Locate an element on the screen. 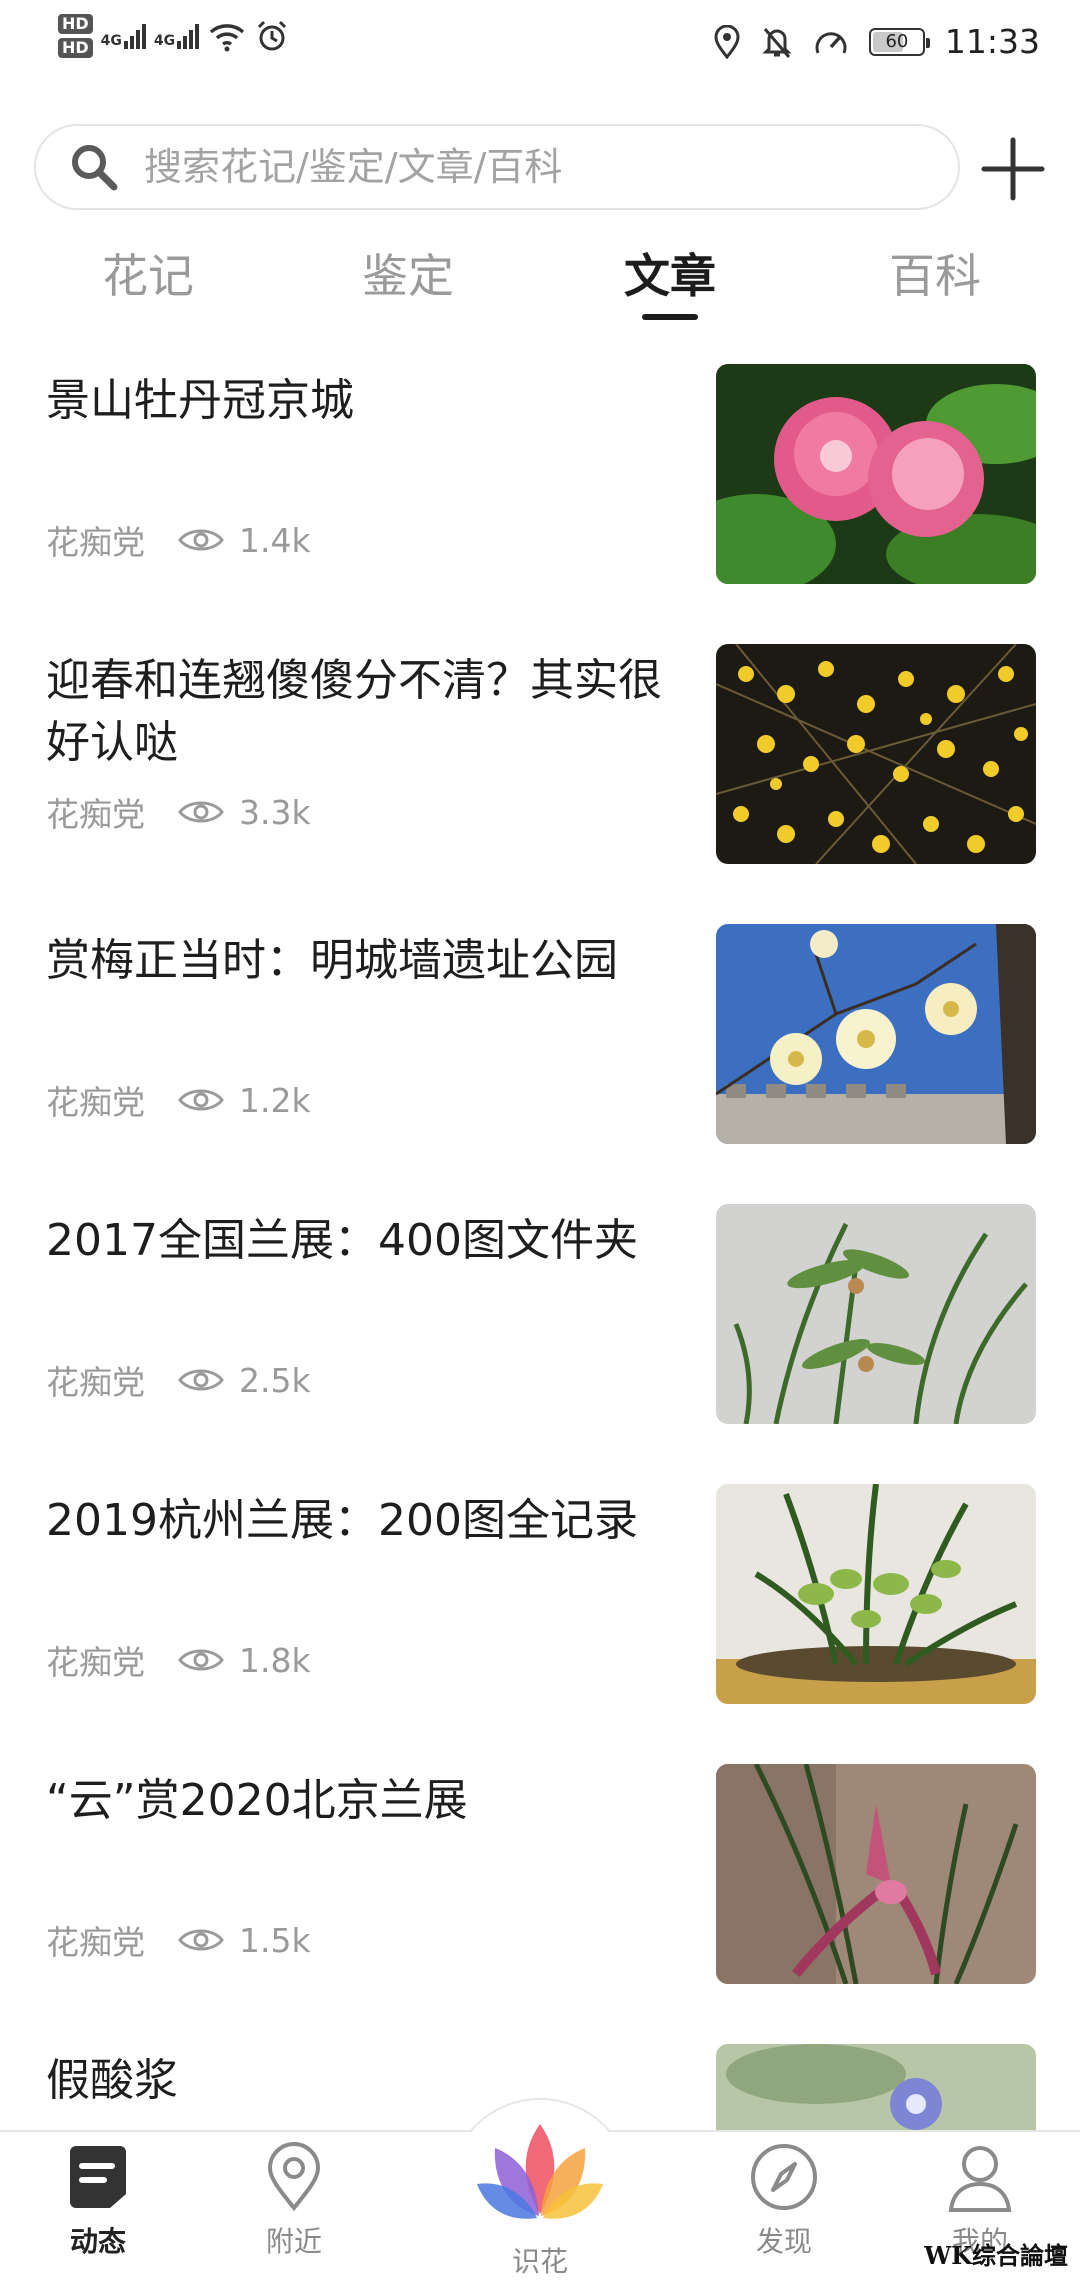  article-item: 2019杭州兰展：200图全记录 花痴党 1.8k is located at coordinates (540, 1623).